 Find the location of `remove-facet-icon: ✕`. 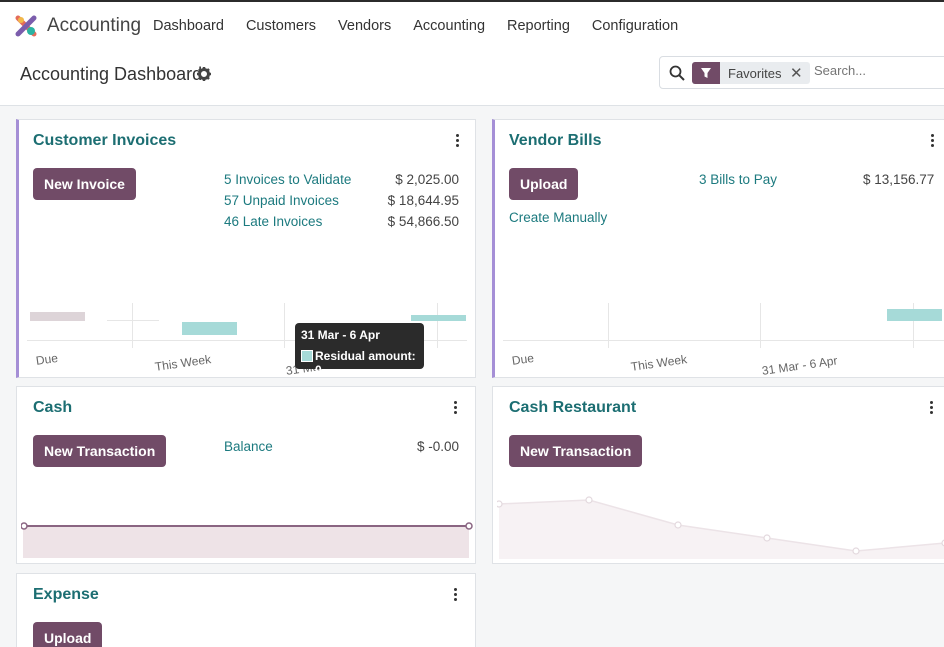

remove-facet-icon: ✕ is located at coordinates (796, 73).